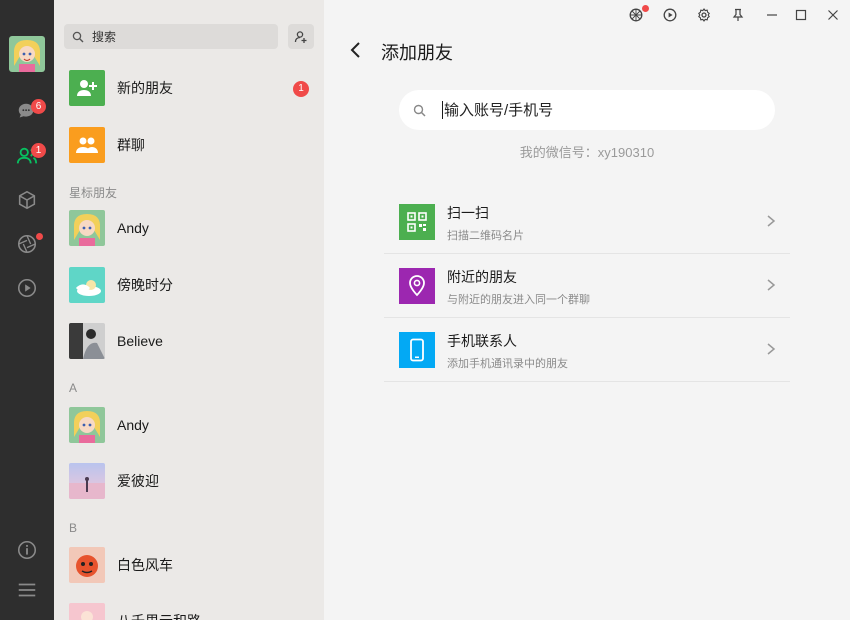  I want to click on add-person-icon, so click(300, 36).